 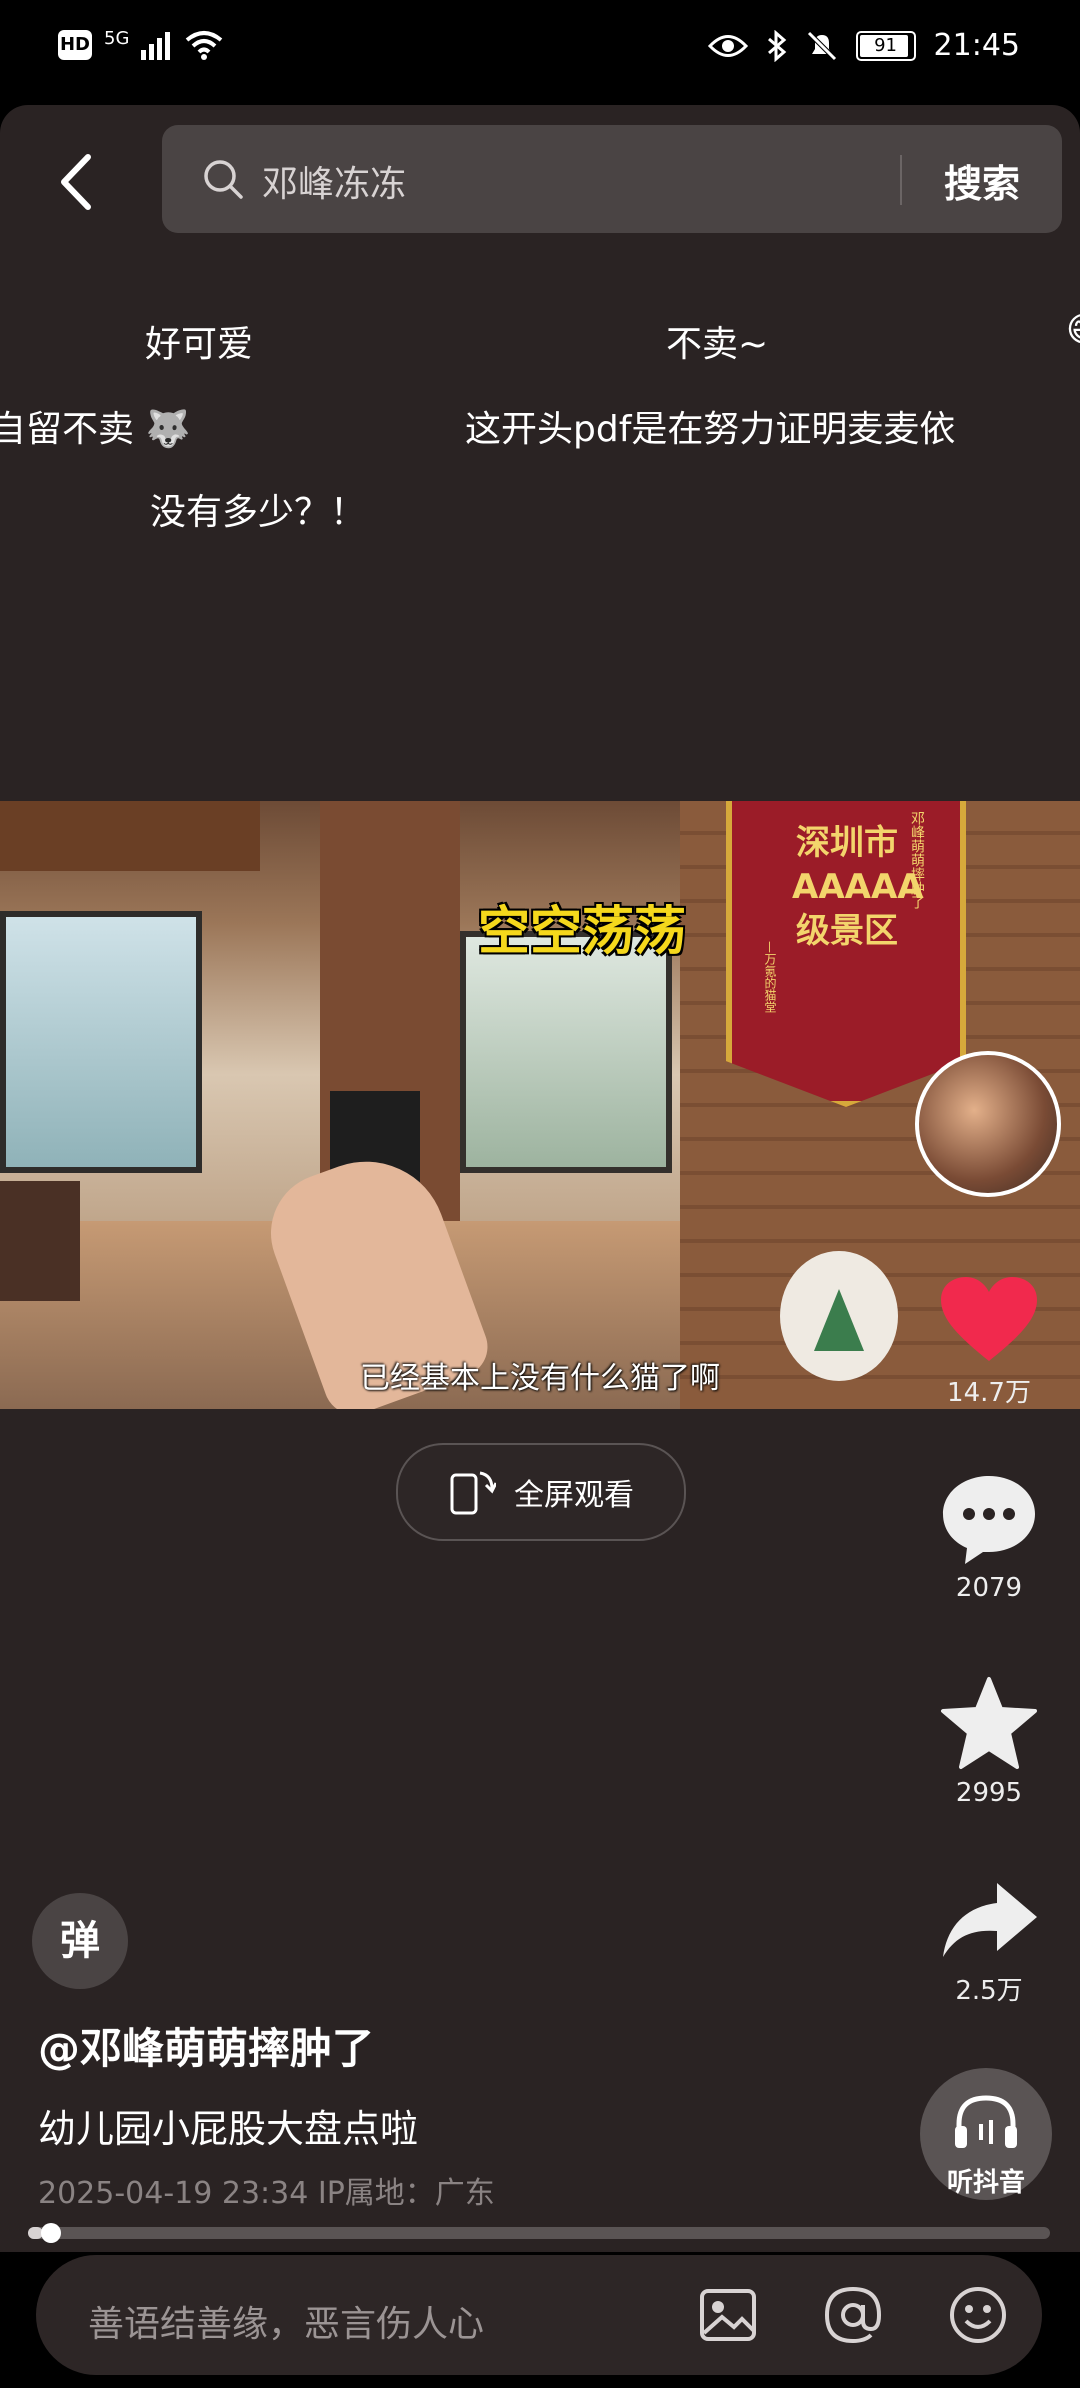 I want to click on comment-count: 2079, so click(x=989, y=1588).